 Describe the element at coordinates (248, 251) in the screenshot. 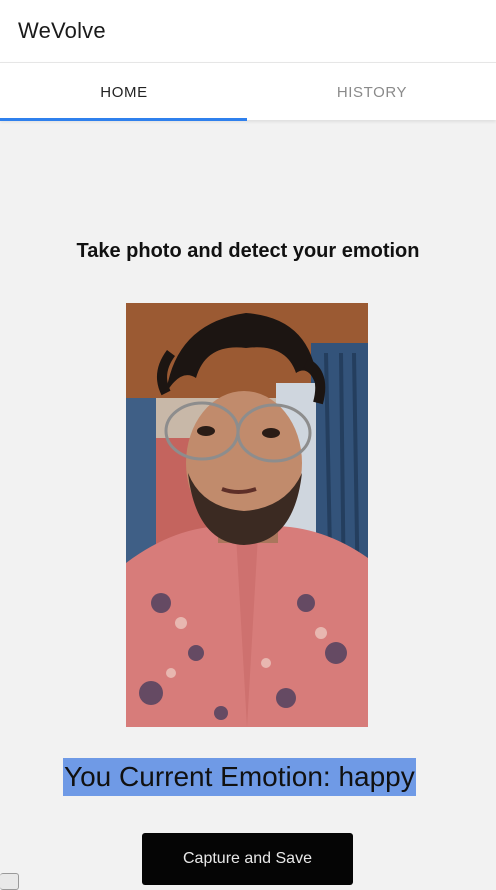

I see `page-heading: Take photo and detect your emotion` at that location.